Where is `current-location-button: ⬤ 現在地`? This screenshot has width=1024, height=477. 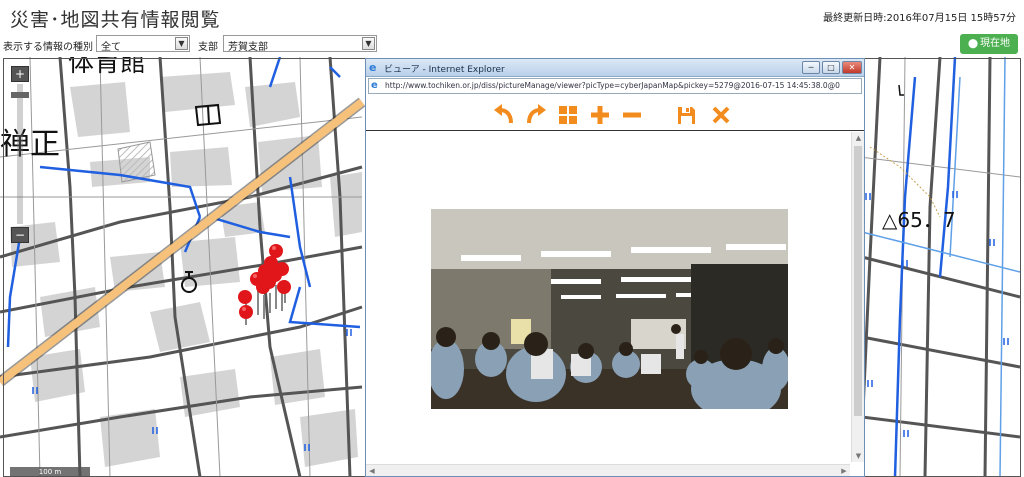 current-location-button: ⬤ 現在地 is located at coordinates (989, 44).